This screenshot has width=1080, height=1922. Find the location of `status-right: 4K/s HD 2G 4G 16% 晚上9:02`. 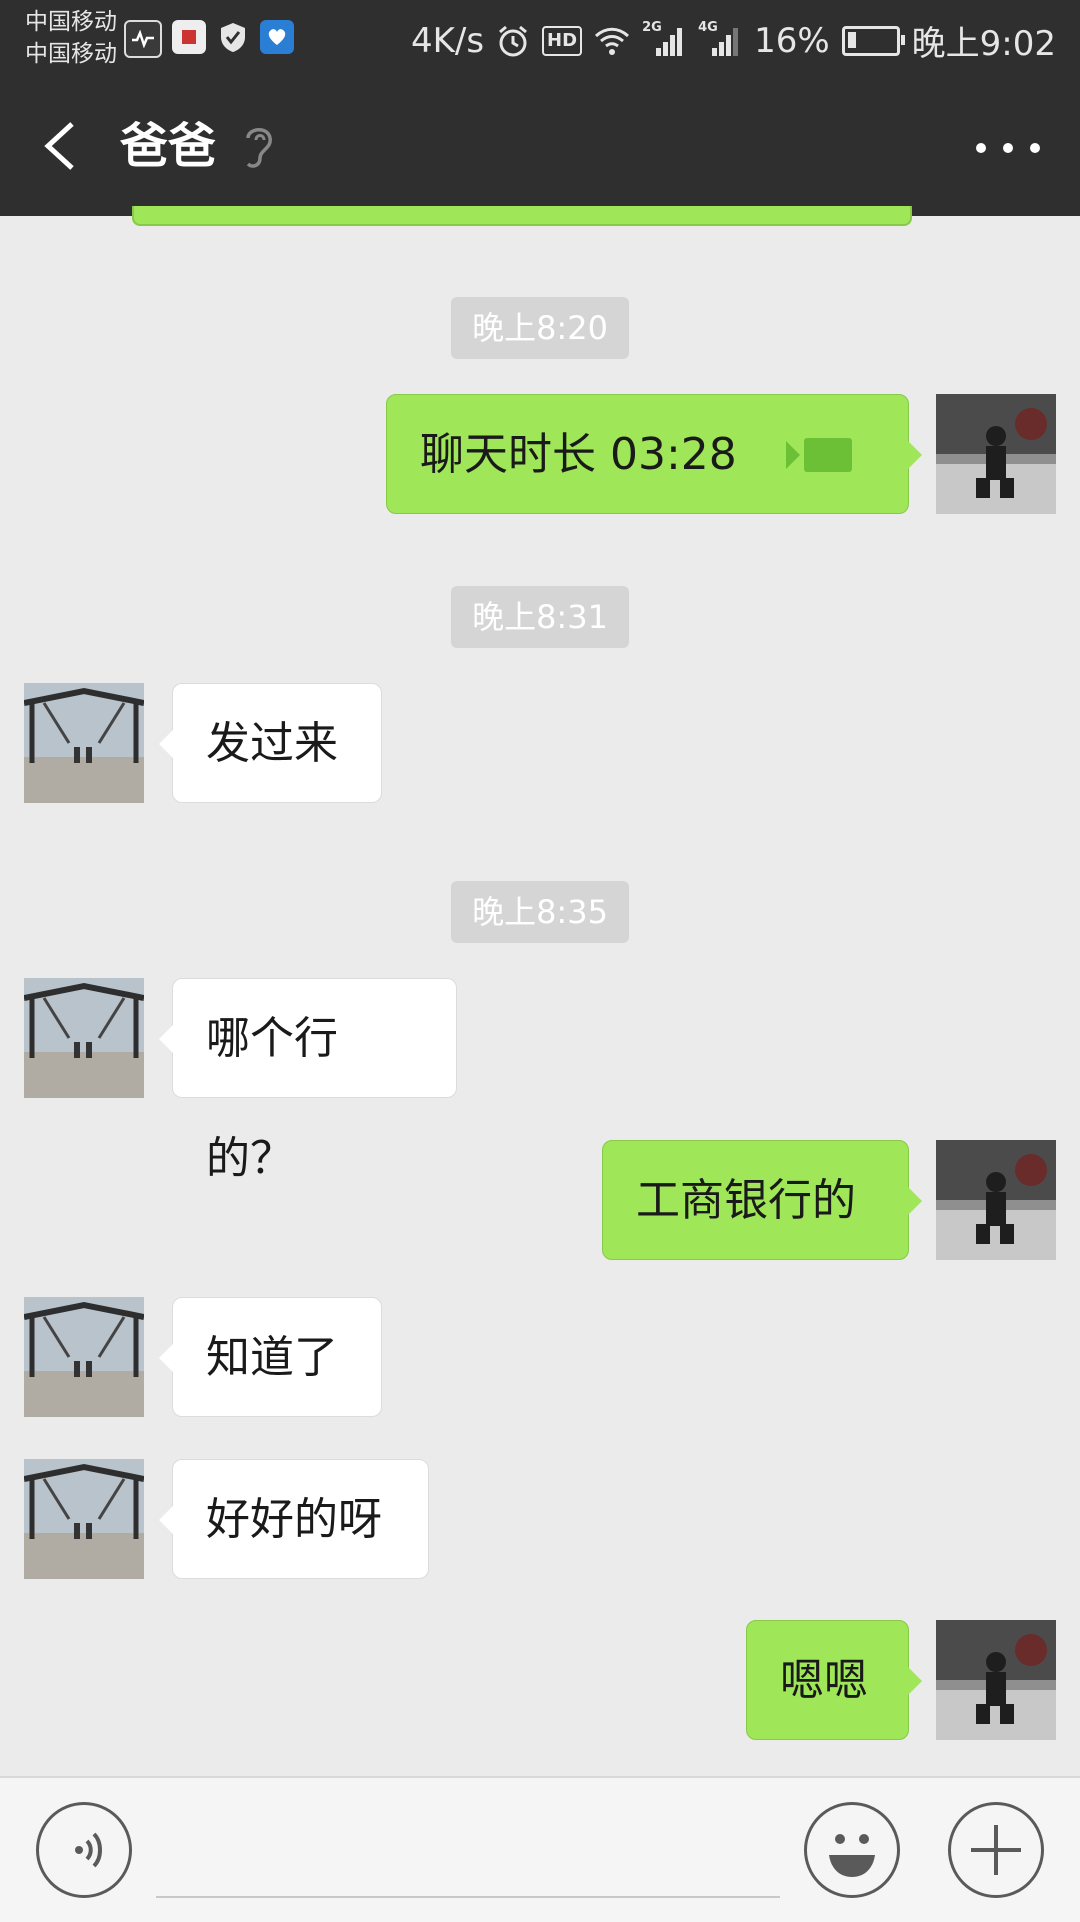

status-right: 4K/s HD 2G 4G 16% 晚上9:02 is located at coordinates (733, 40).